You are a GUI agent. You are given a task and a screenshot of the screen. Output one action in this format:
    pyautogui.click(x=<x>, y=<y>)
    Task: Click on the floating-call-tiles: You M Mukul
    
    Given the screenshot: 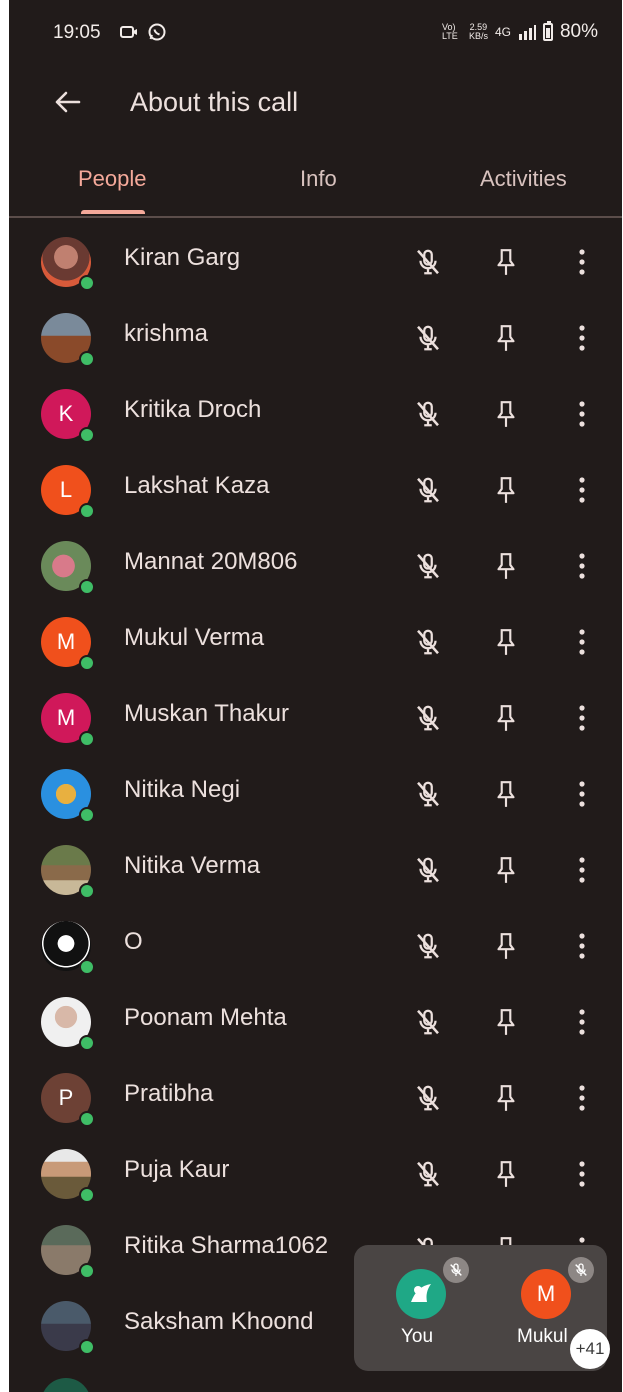 What is the action you would take?
    pyautogui.click(x=480, y=1308)
    